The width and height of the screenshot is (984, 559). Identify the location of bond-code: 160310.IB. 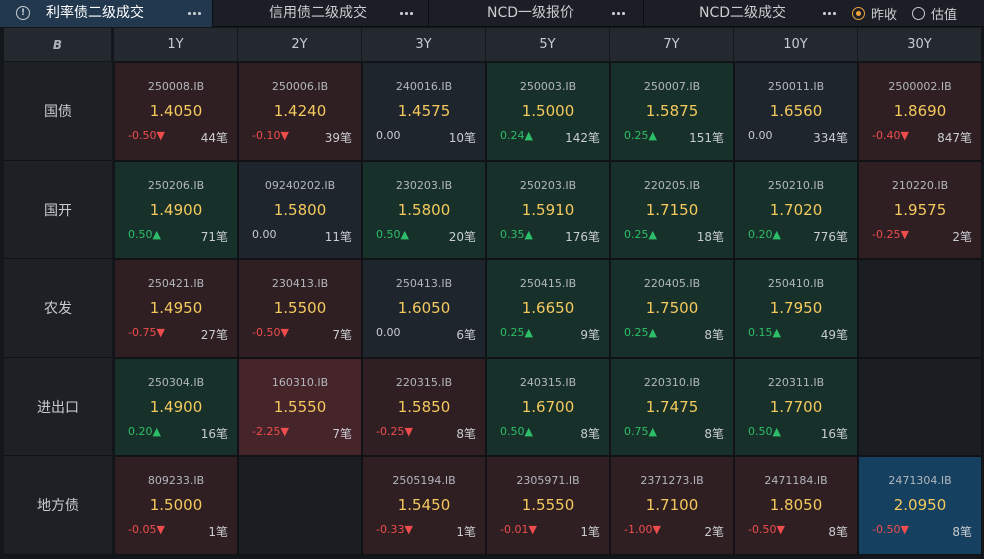
(300, 382).